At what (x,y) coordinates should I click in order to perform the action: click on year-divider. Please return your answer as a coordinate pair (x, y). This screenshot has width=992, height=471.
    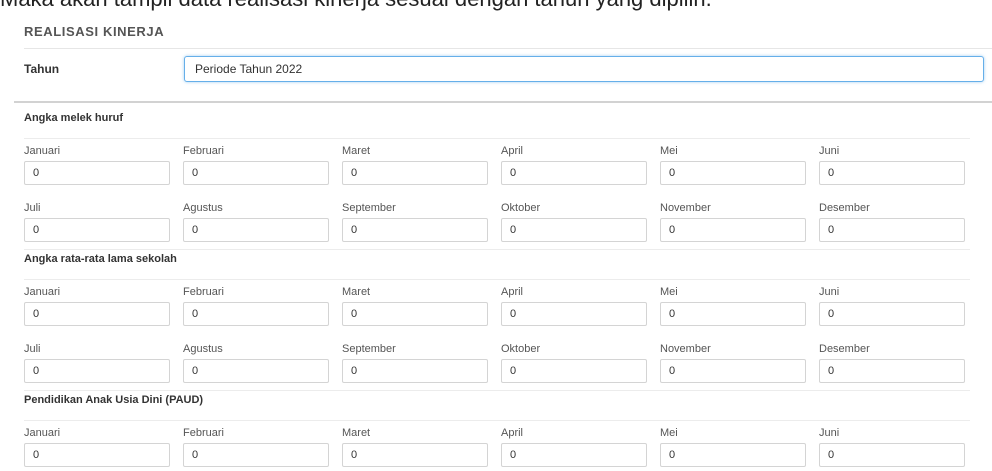
    Looking at the image, I should click on (503, 102).